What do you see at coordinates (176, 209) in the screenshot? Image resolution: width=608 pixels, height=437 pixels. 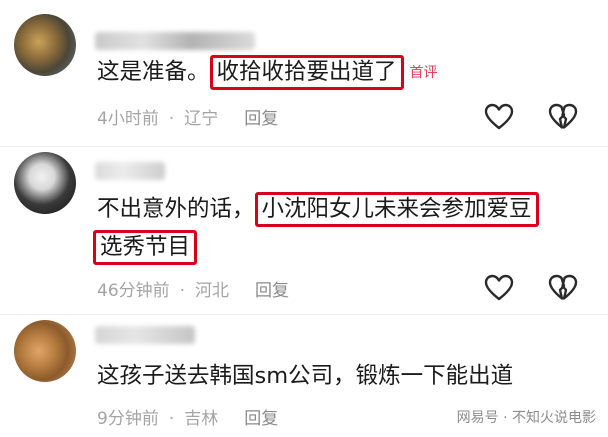 I see `comment-text-plain: 不出意外的话，` at bounding box center [176, 209].